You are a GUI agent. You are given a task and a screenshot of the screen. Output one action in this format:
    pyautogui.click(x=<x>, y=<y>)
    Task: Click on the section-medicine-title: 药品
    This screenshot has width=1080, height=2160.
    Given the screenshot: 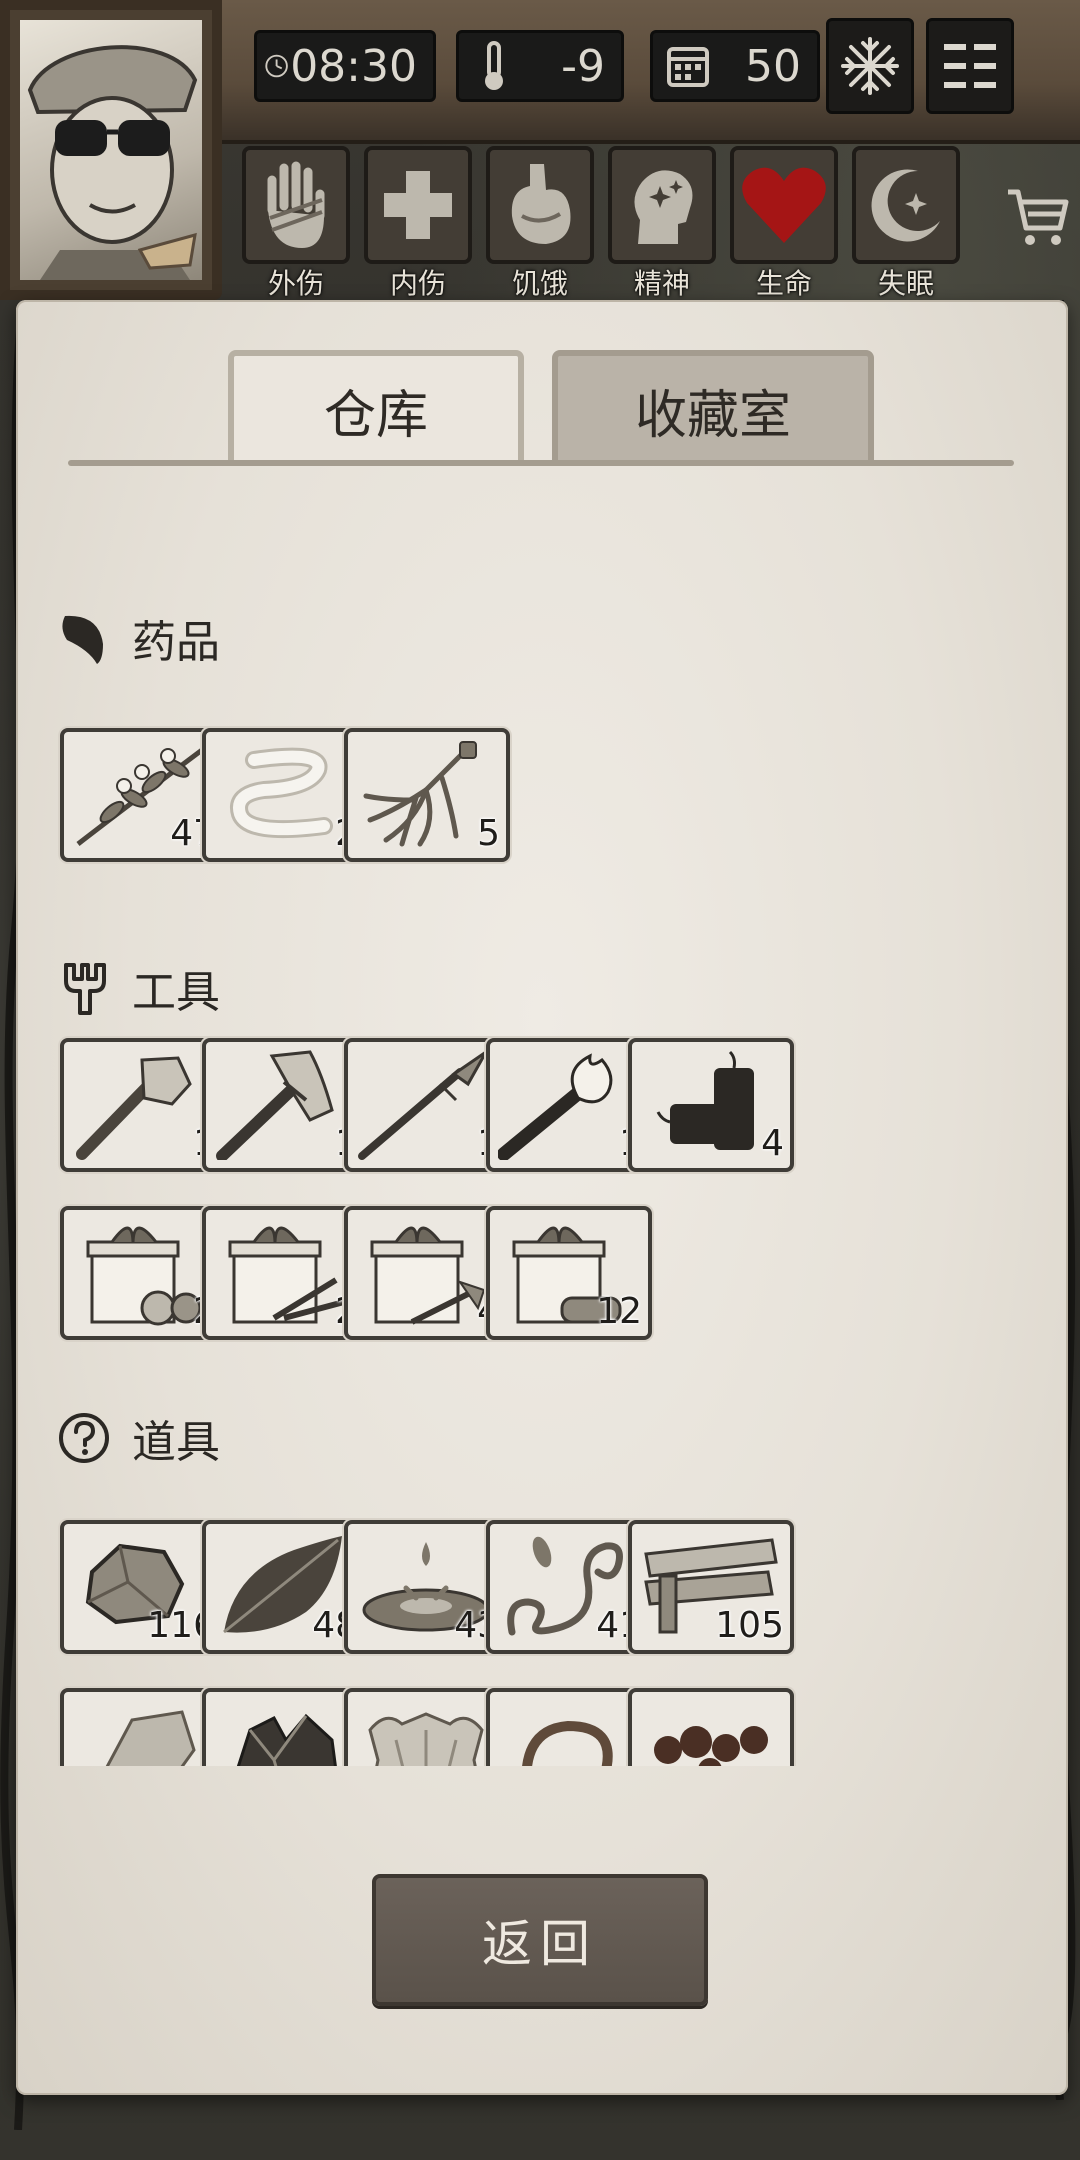 What is the action you would take?
    pyautogui.click(x=176, y=642)
    